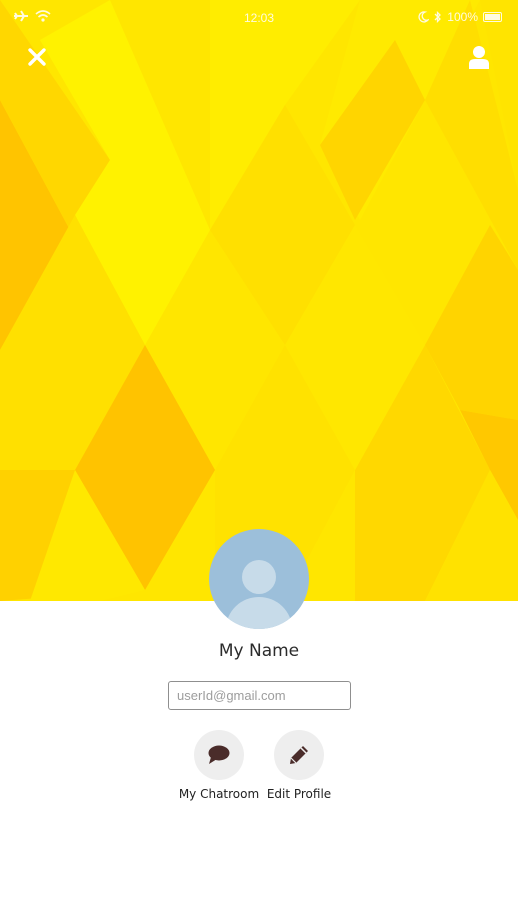  I want to click on close-button, so click(37, 57).